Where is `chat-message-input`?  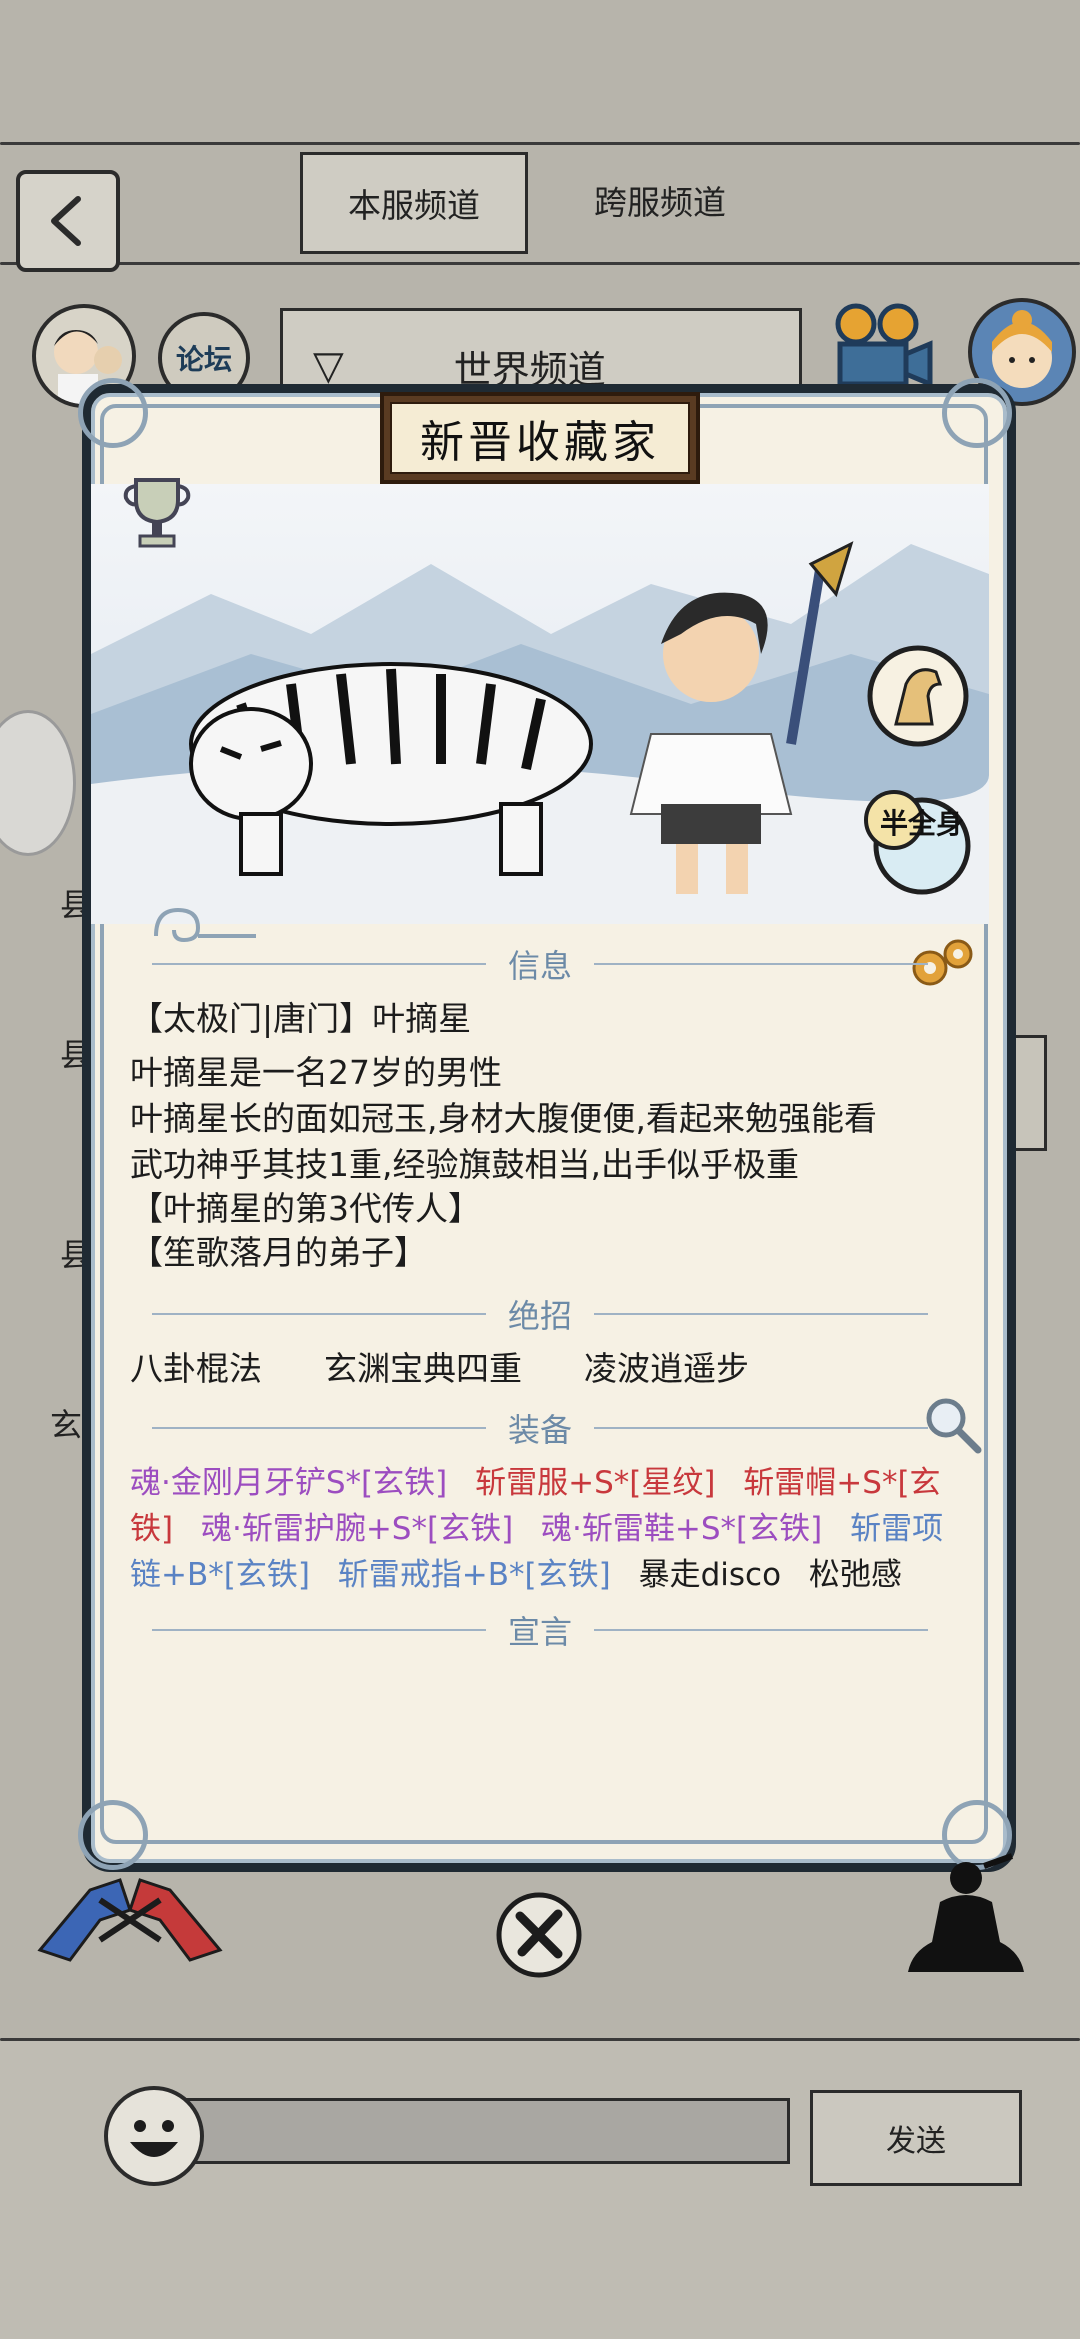 chat-message-input is located at coordinates (485, 2131).